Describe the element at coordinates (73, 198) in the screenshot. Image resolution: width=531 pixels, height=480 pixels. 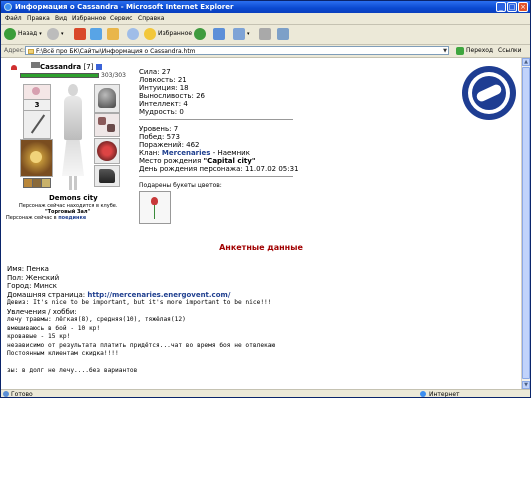
I see `city-name: Demons city` at that location.